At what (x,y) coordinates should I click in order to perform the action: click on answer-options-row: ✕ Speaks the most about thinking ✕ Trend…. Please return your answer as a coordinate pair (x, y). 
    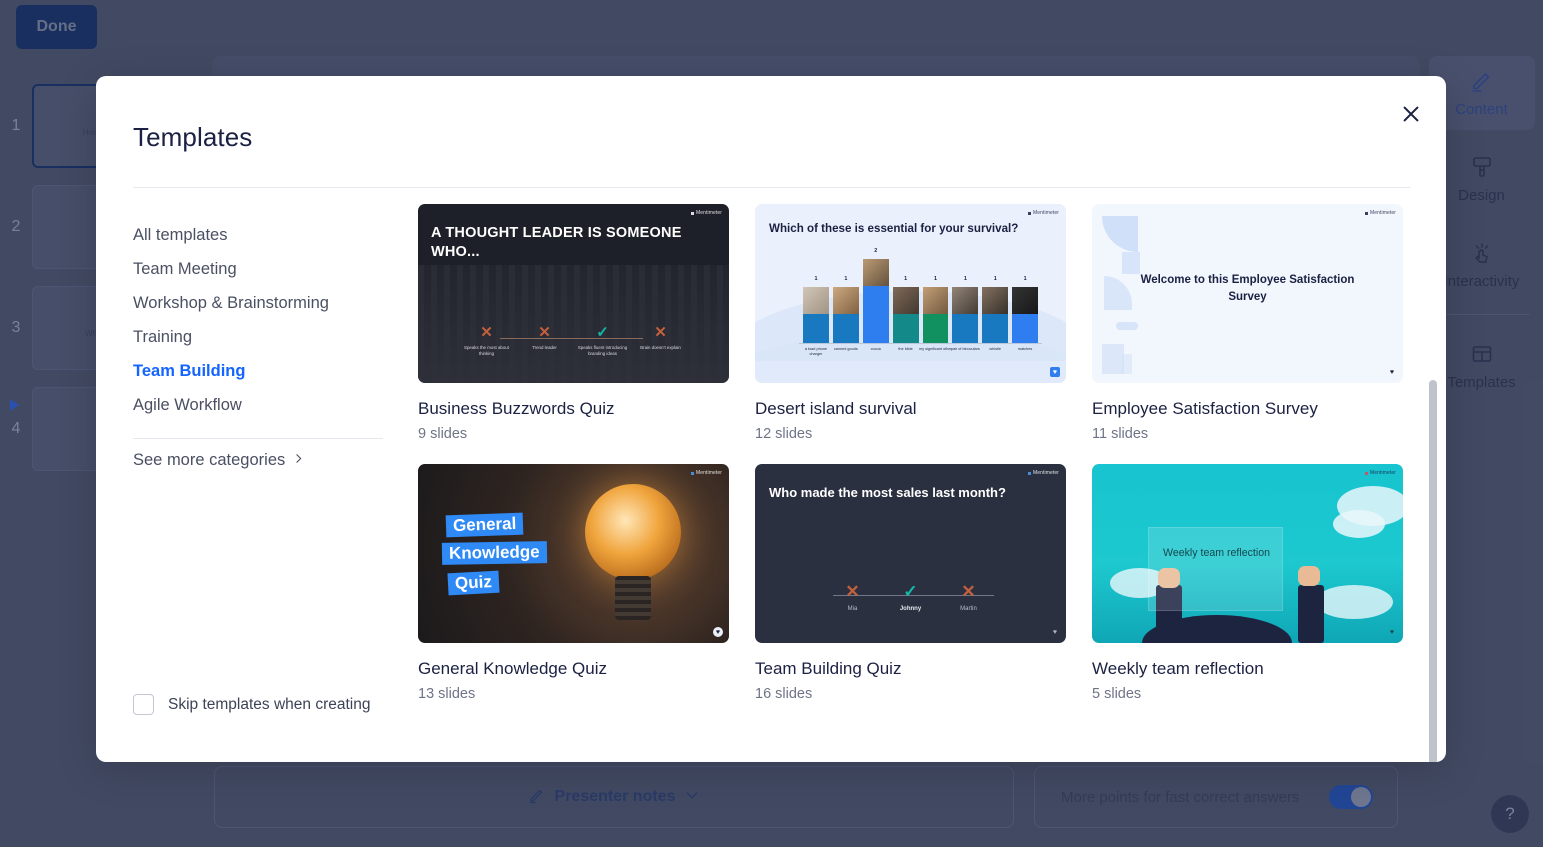
    Looking at the image, I should click on (573, 340).